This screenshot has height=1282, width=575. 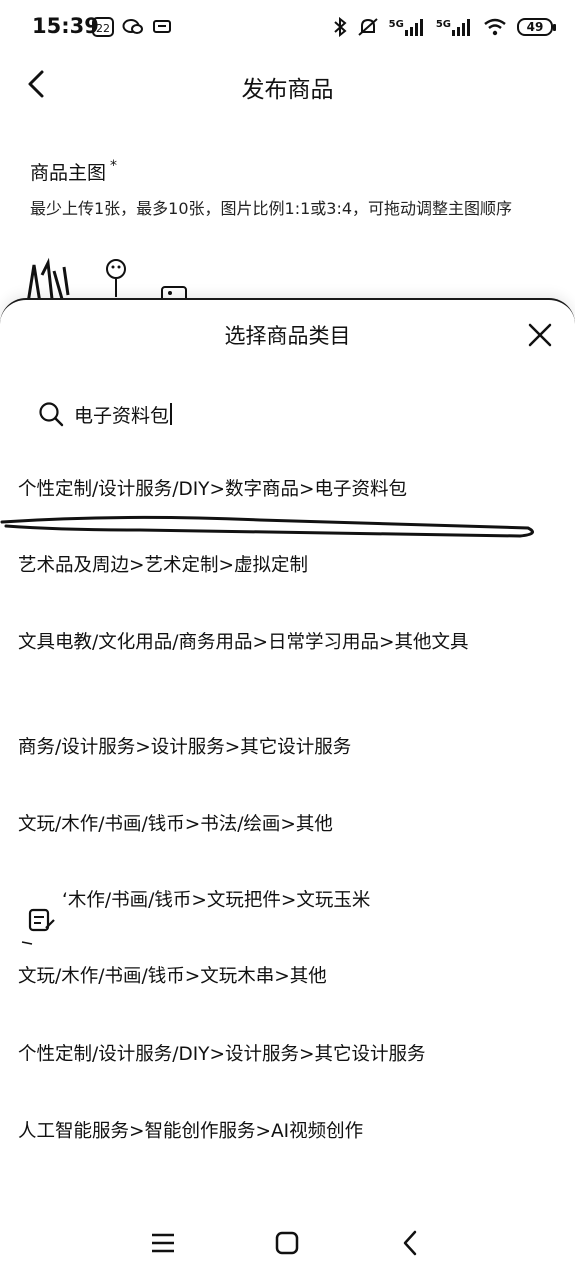 I want to click on handdrawn-underline, so click(x=267, y=526).